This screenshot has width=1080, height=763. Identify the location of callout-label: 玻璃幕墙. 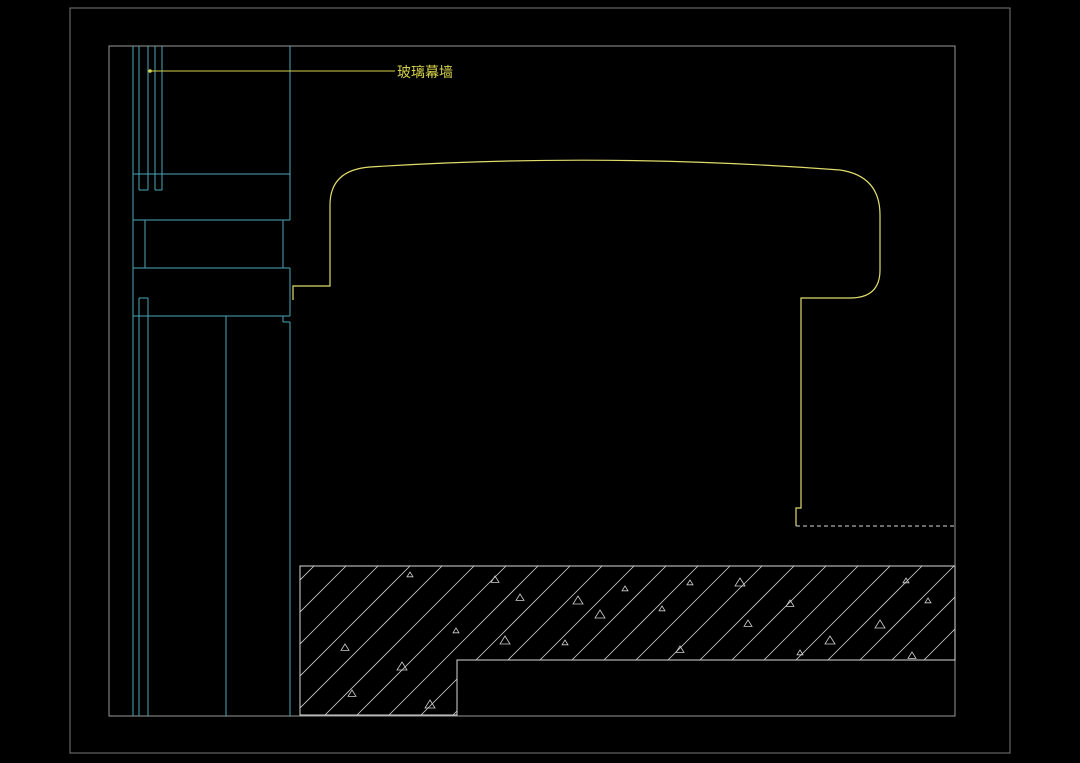
(425, 72).